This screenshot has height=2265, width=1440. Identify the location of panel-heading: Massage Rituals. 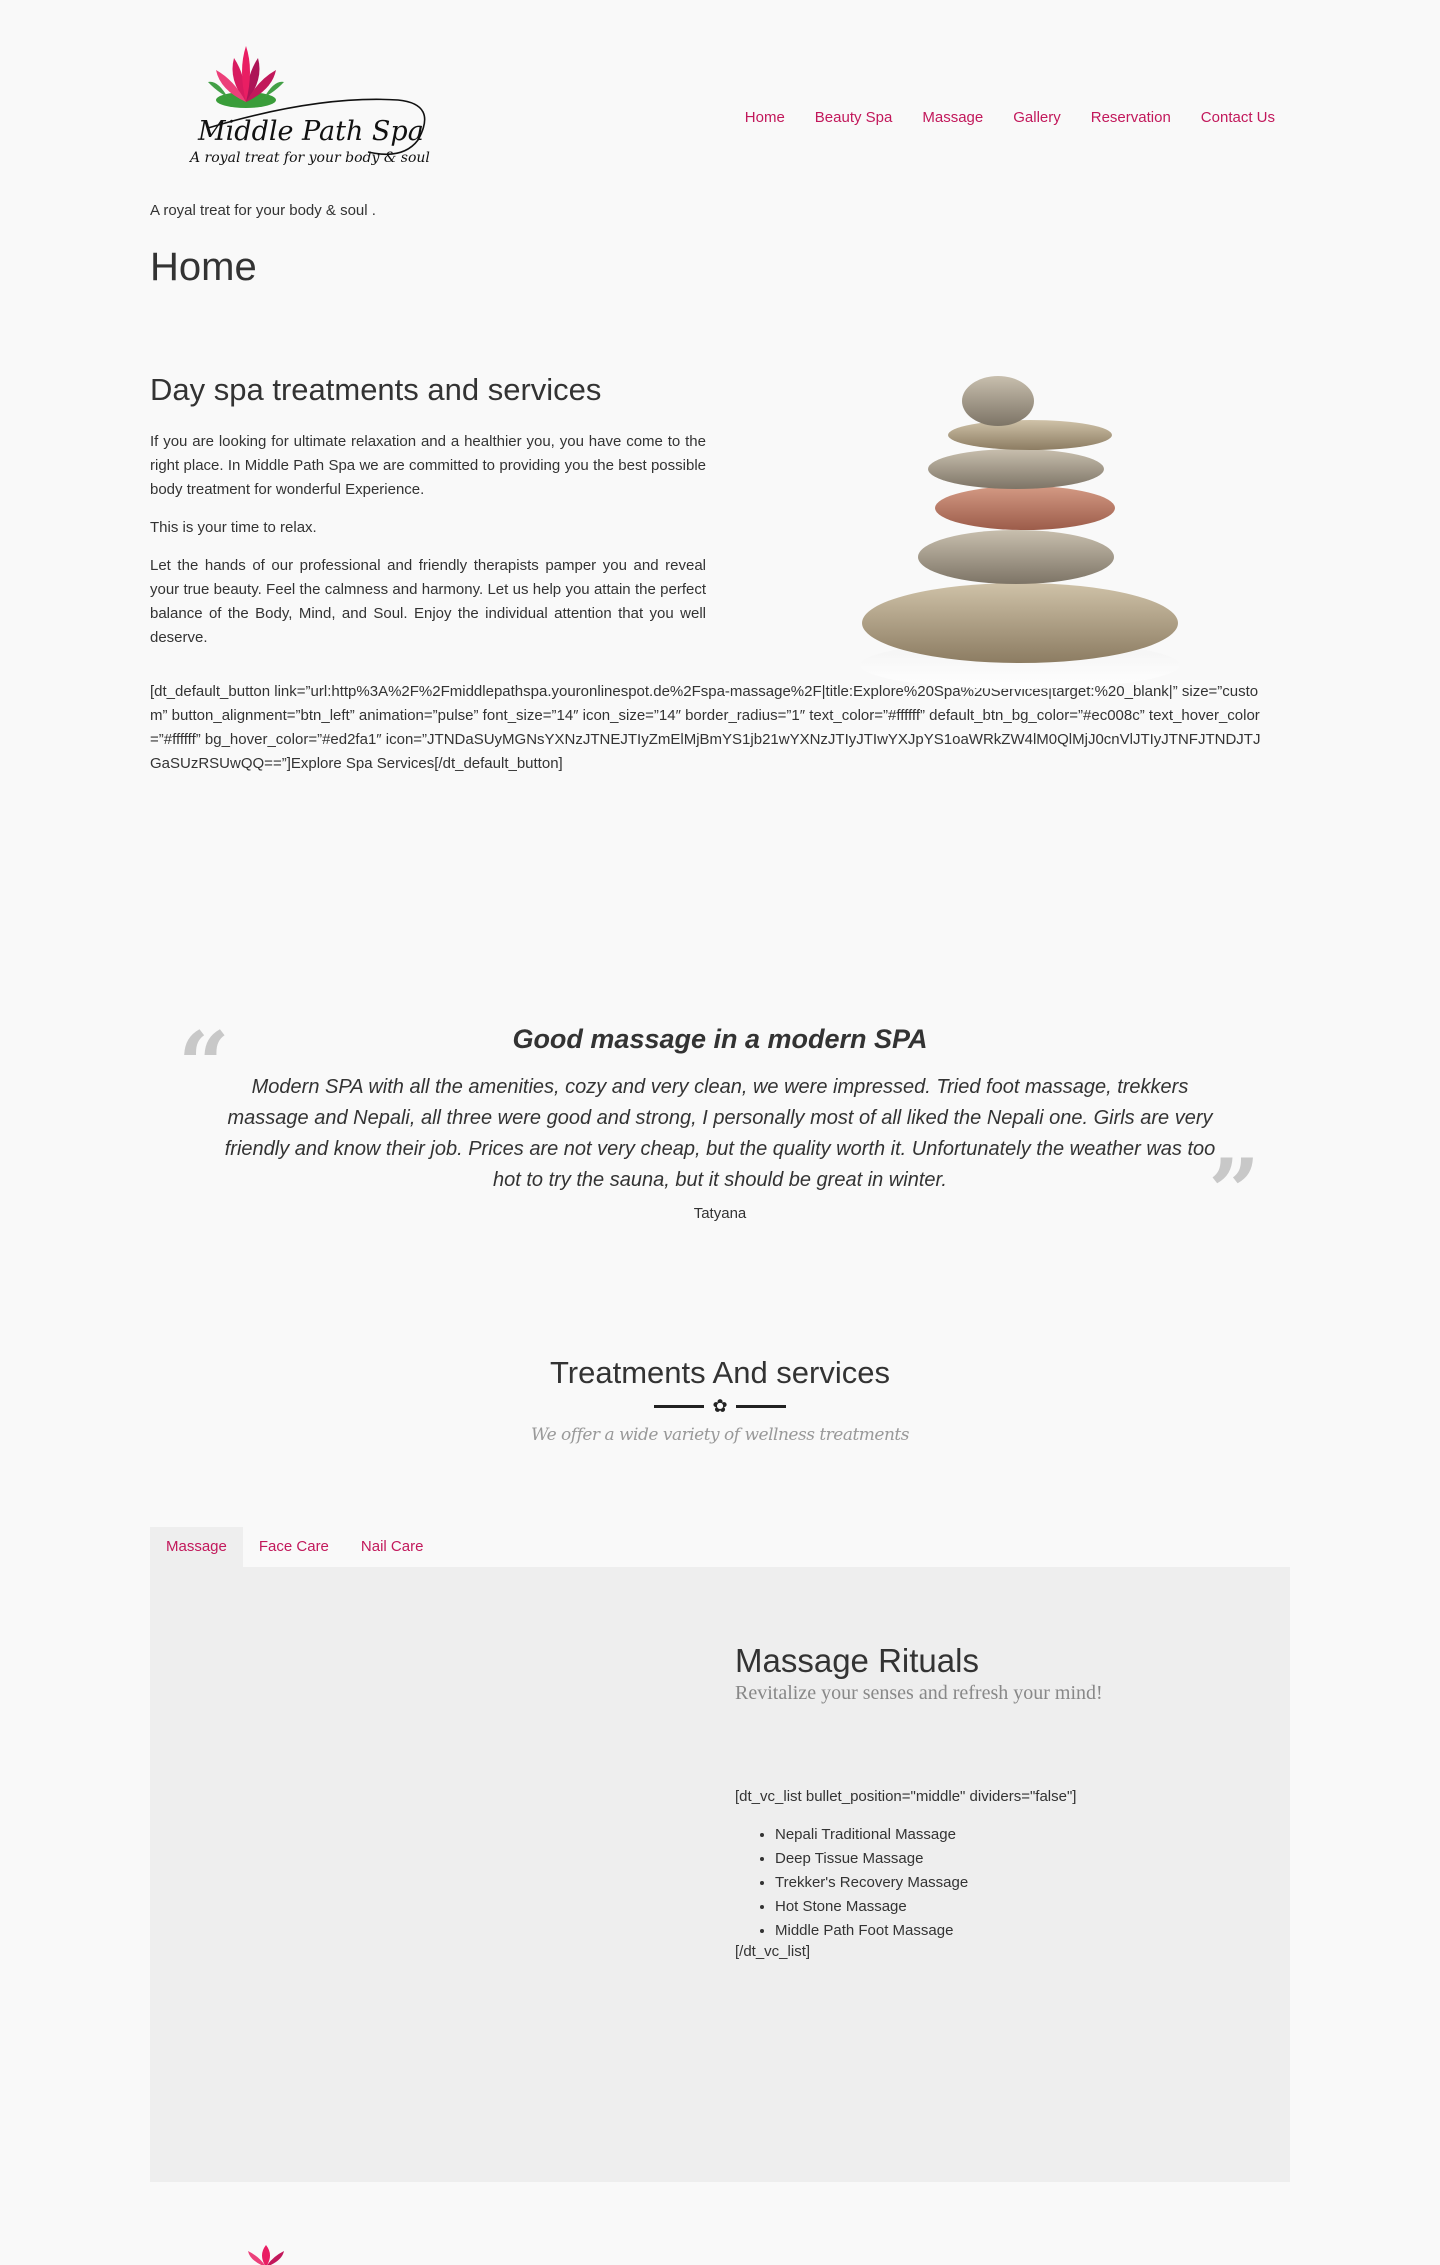
(857, 1660).